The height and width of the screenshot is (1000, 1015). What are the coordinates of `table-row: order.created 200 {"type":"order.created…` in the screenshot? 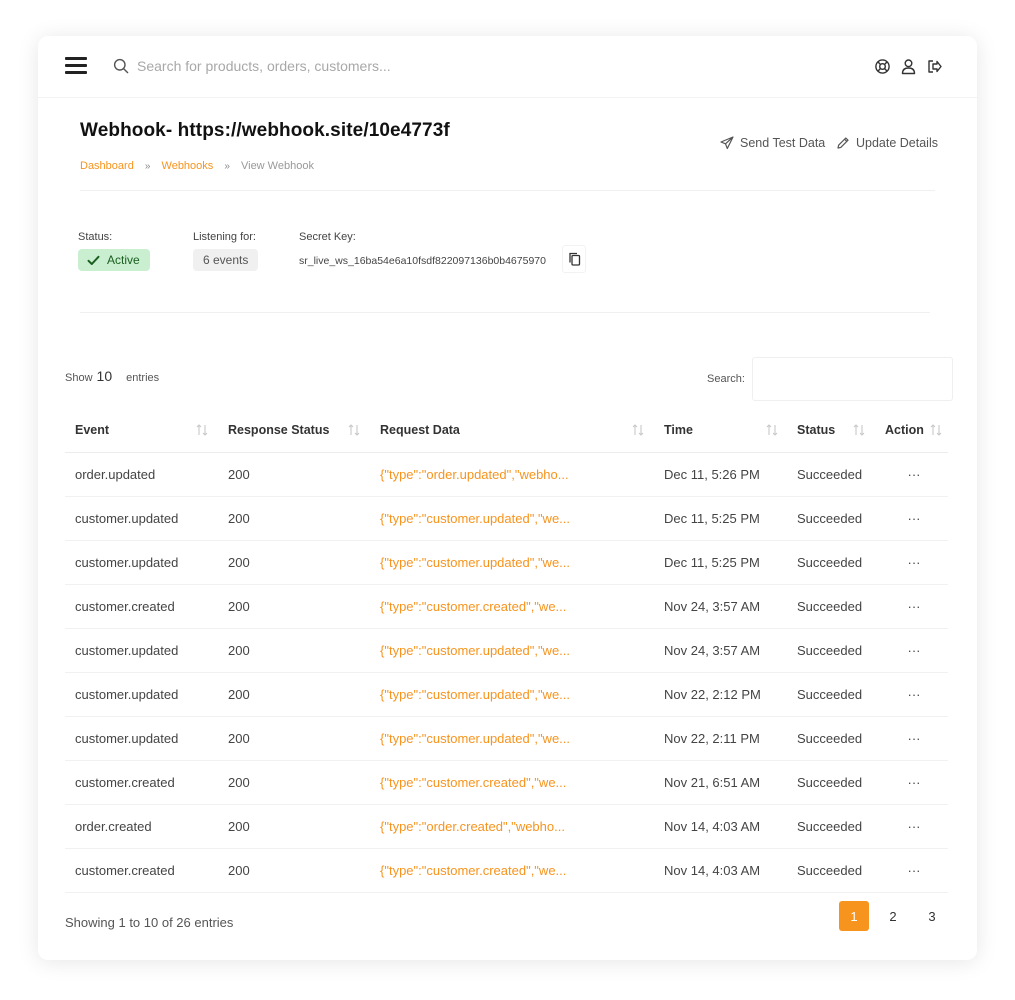 It's located at (506, 827).